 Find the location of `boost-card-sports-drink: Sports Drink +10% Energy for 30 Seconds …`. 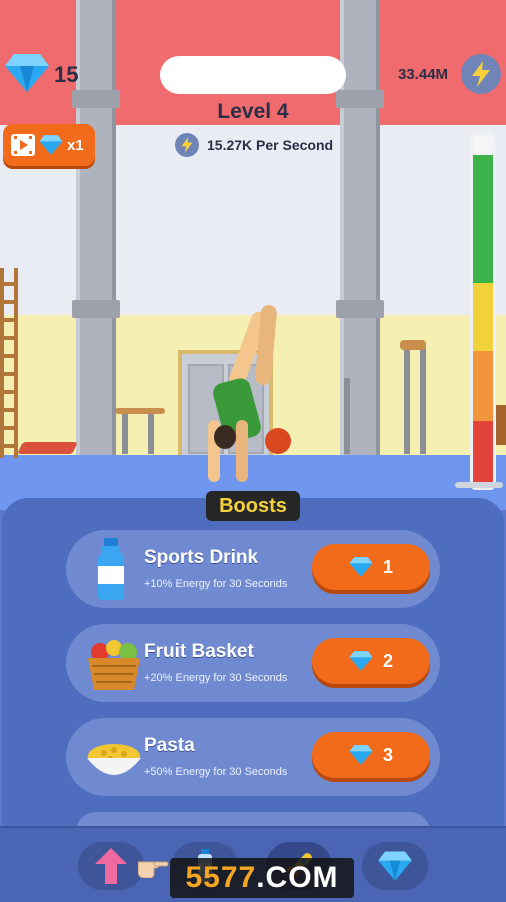

boost-card-sports-drink: Sports Drink +10% Energy for 30 Seconds … is located at coordinates (253, 569).